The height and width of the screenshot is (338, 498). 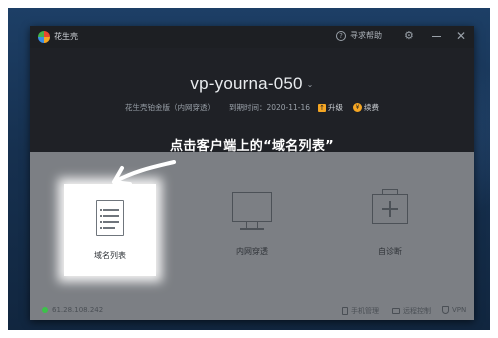 What do you see at coordinates (461, 36) in the screenshot?
I see `close-icon: ✕` at bounding box center [461, 36].